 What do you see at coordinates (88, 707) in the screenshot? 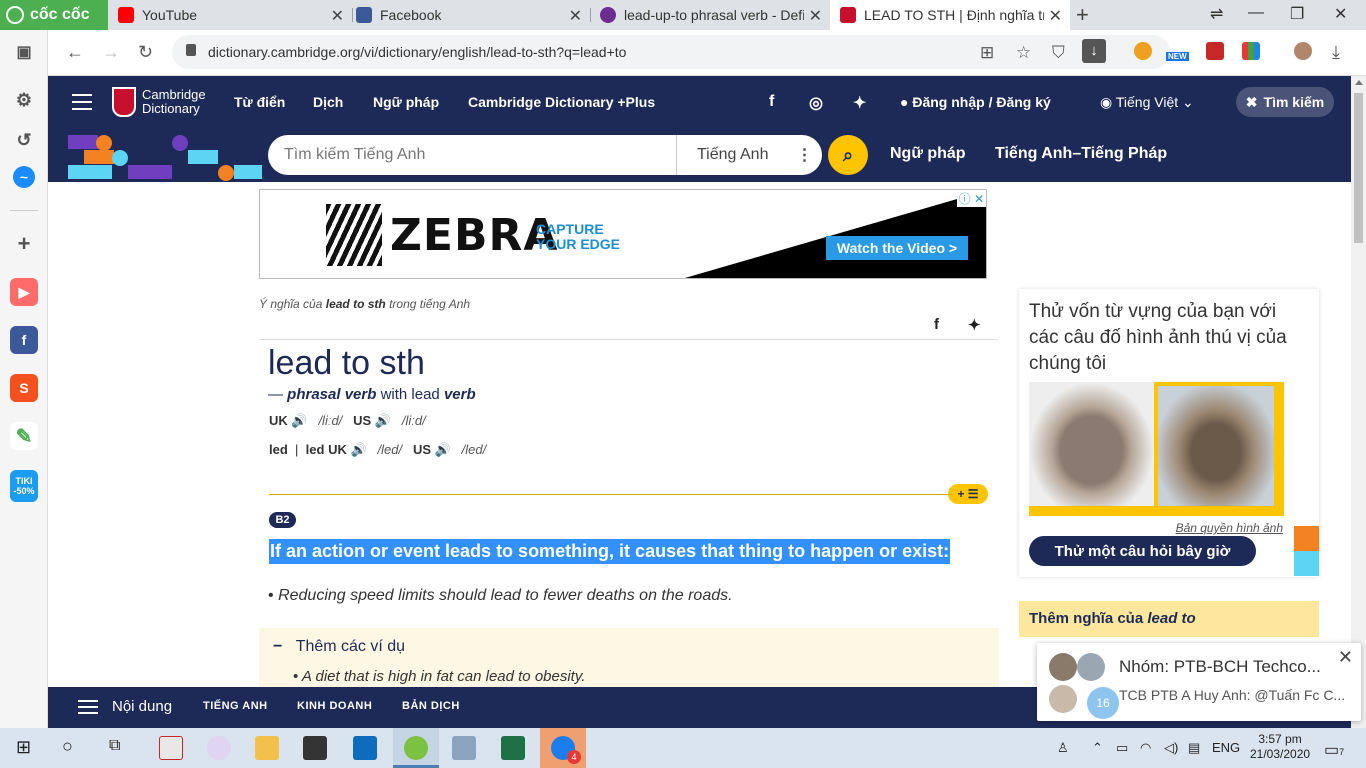
I see `contents-menu-icon` at bounding box center [88, 707].